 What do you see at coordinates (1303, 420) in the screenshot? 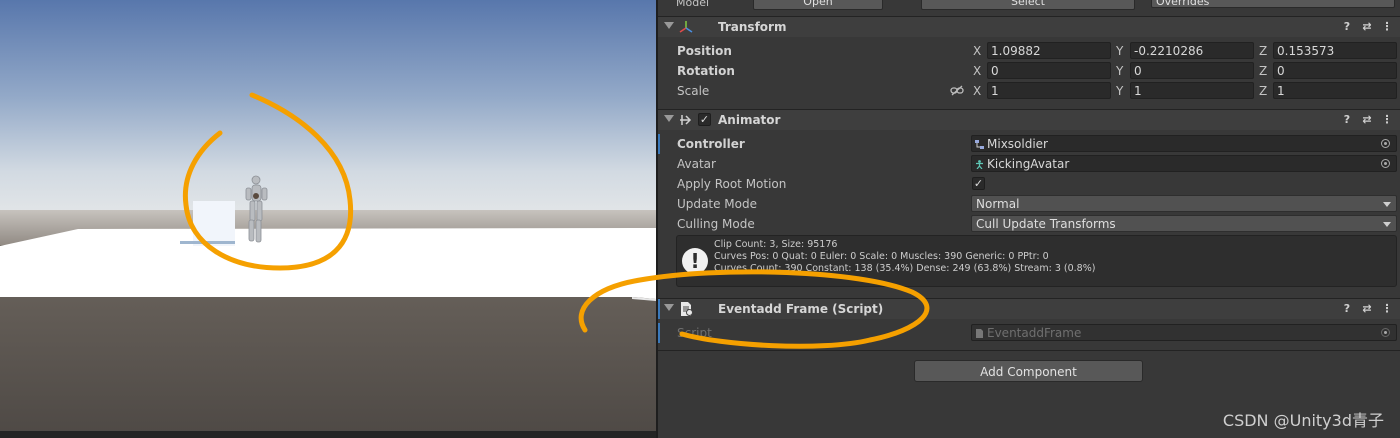
I see `csdn-watermark: CSDN @Unity3d青子` at bounding box center [1303, 420].